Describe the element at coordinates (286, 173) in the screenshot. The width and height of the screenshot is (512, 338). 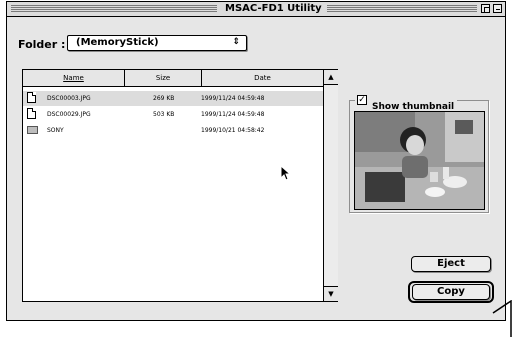
I see `mouse-pointer-icon` at that location.